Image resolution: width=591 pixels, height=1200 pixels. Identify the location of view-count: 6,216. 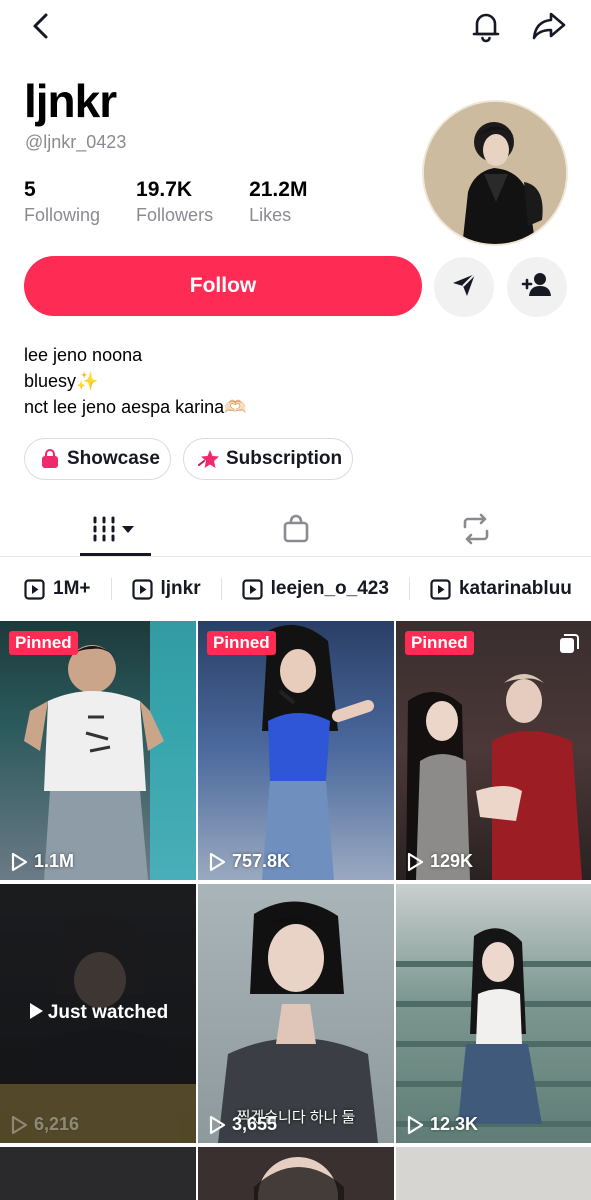
(44, 1124).